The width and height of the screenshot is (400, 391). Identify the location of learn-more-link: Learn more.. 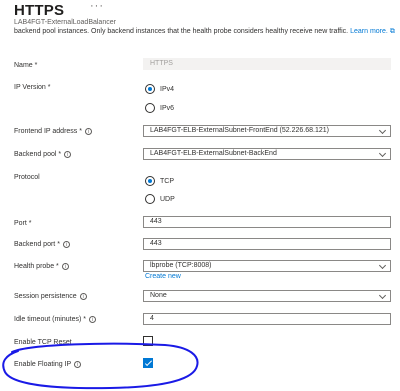
(369, 31).